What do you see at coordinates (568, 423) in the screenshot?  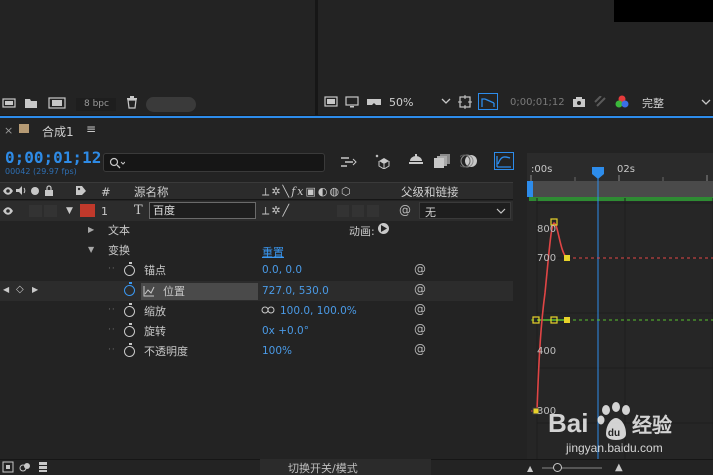 I see `svg-text: Bai` at bounding box center [568, 423].